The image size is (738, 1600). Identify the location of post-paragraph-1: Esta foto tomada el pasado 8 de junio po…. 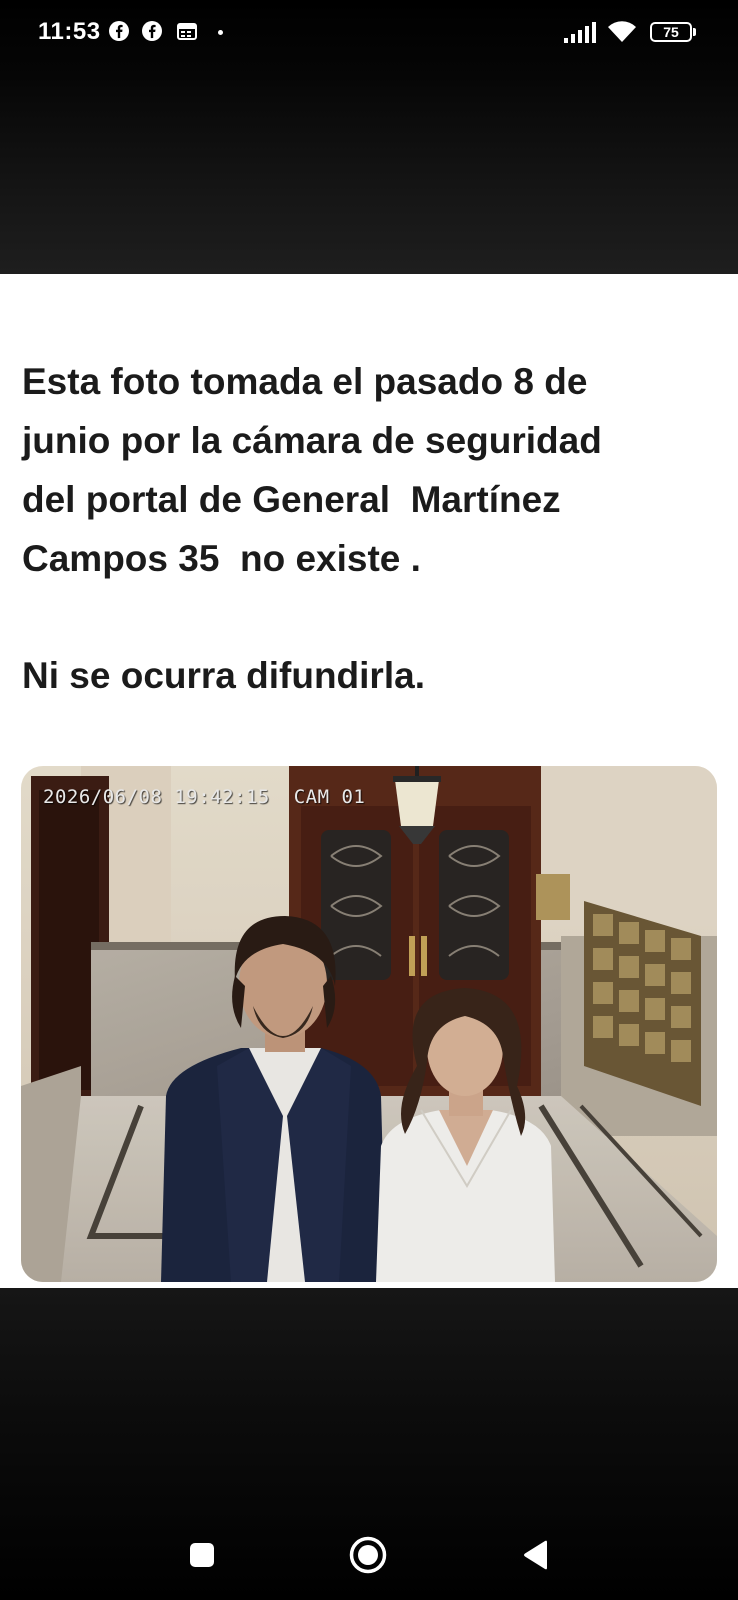
(372, 470).